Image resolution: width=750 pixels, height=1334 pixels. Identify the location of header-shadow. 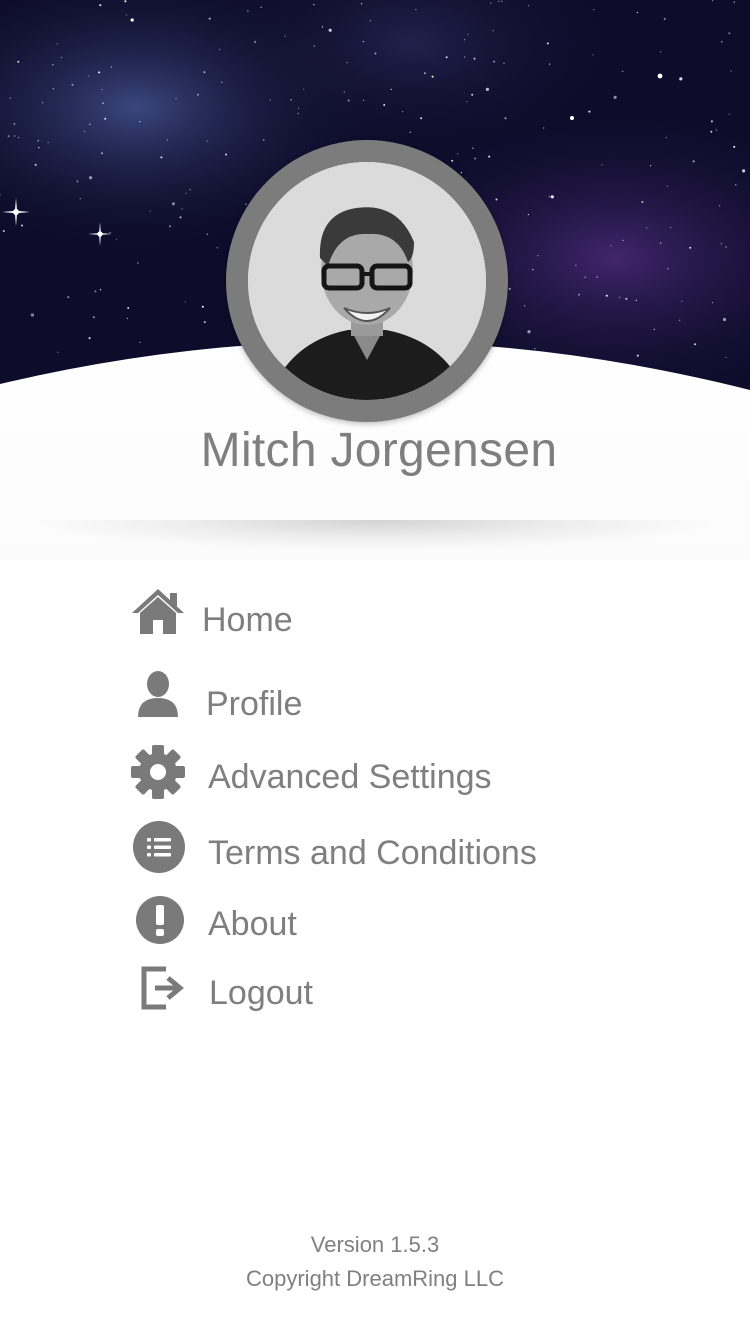
(375, 535).